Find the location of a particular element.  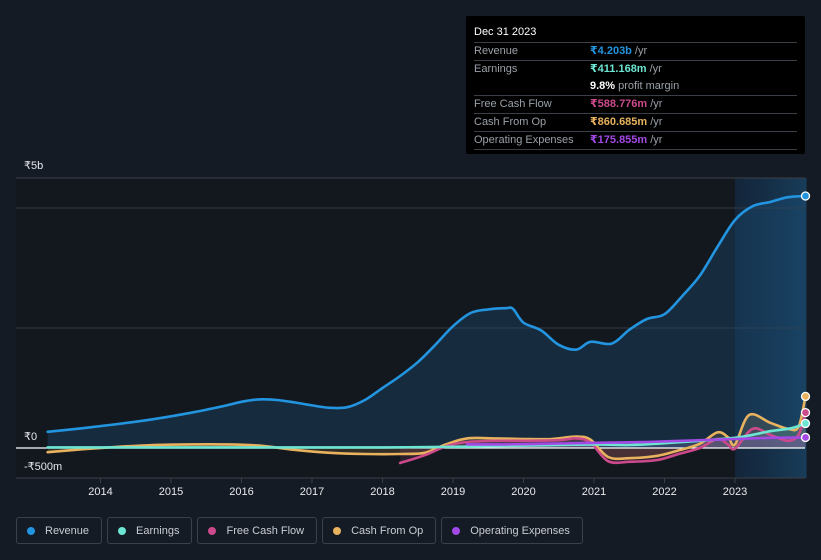

tooltip-row-cash-from-op: Cash From Op ₹860.685m /yr is located at coordinates (635, 123).